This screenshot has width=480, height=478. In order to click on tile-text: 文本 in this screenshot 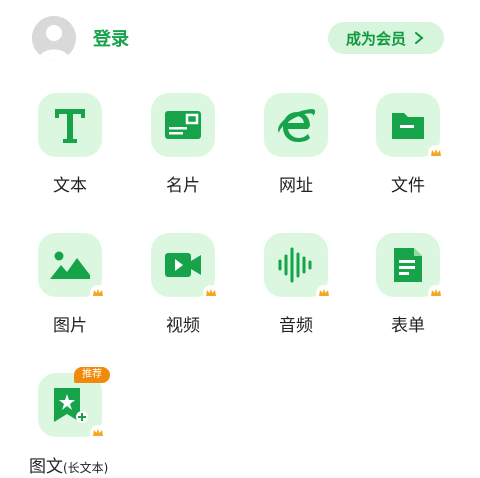, I will do `click(74, 148)`.